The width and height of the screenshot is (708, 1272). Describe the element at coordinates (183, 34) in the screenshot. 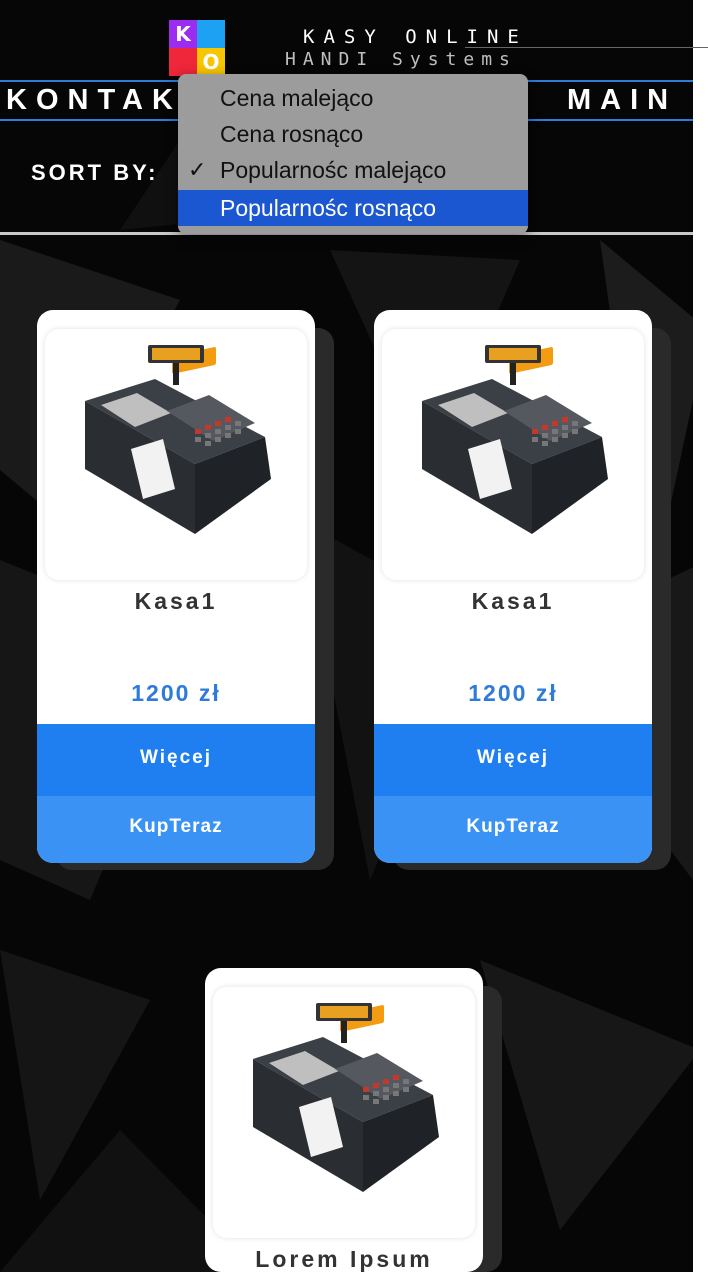

I see `logo-letter-k: K` at that location.